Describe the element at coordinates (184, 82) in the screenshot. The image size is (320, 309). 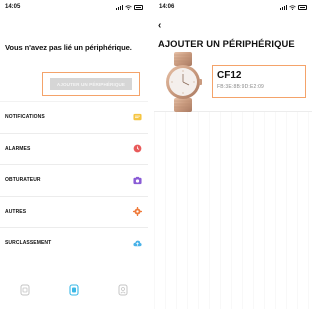
I see `smartwatch-image` at that location.